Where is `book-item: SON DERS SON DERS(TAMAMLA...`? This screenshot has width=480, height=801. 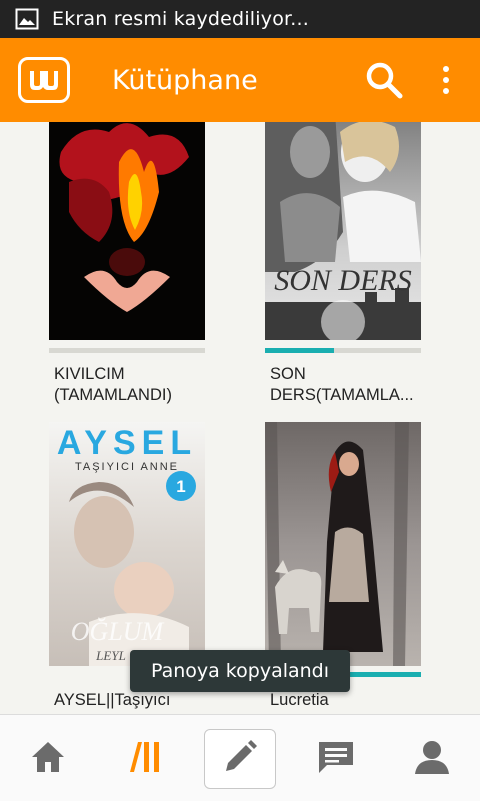
book-item: SON DERS SON DERS(TAMAMLA... is located at coordinates (343, 268).